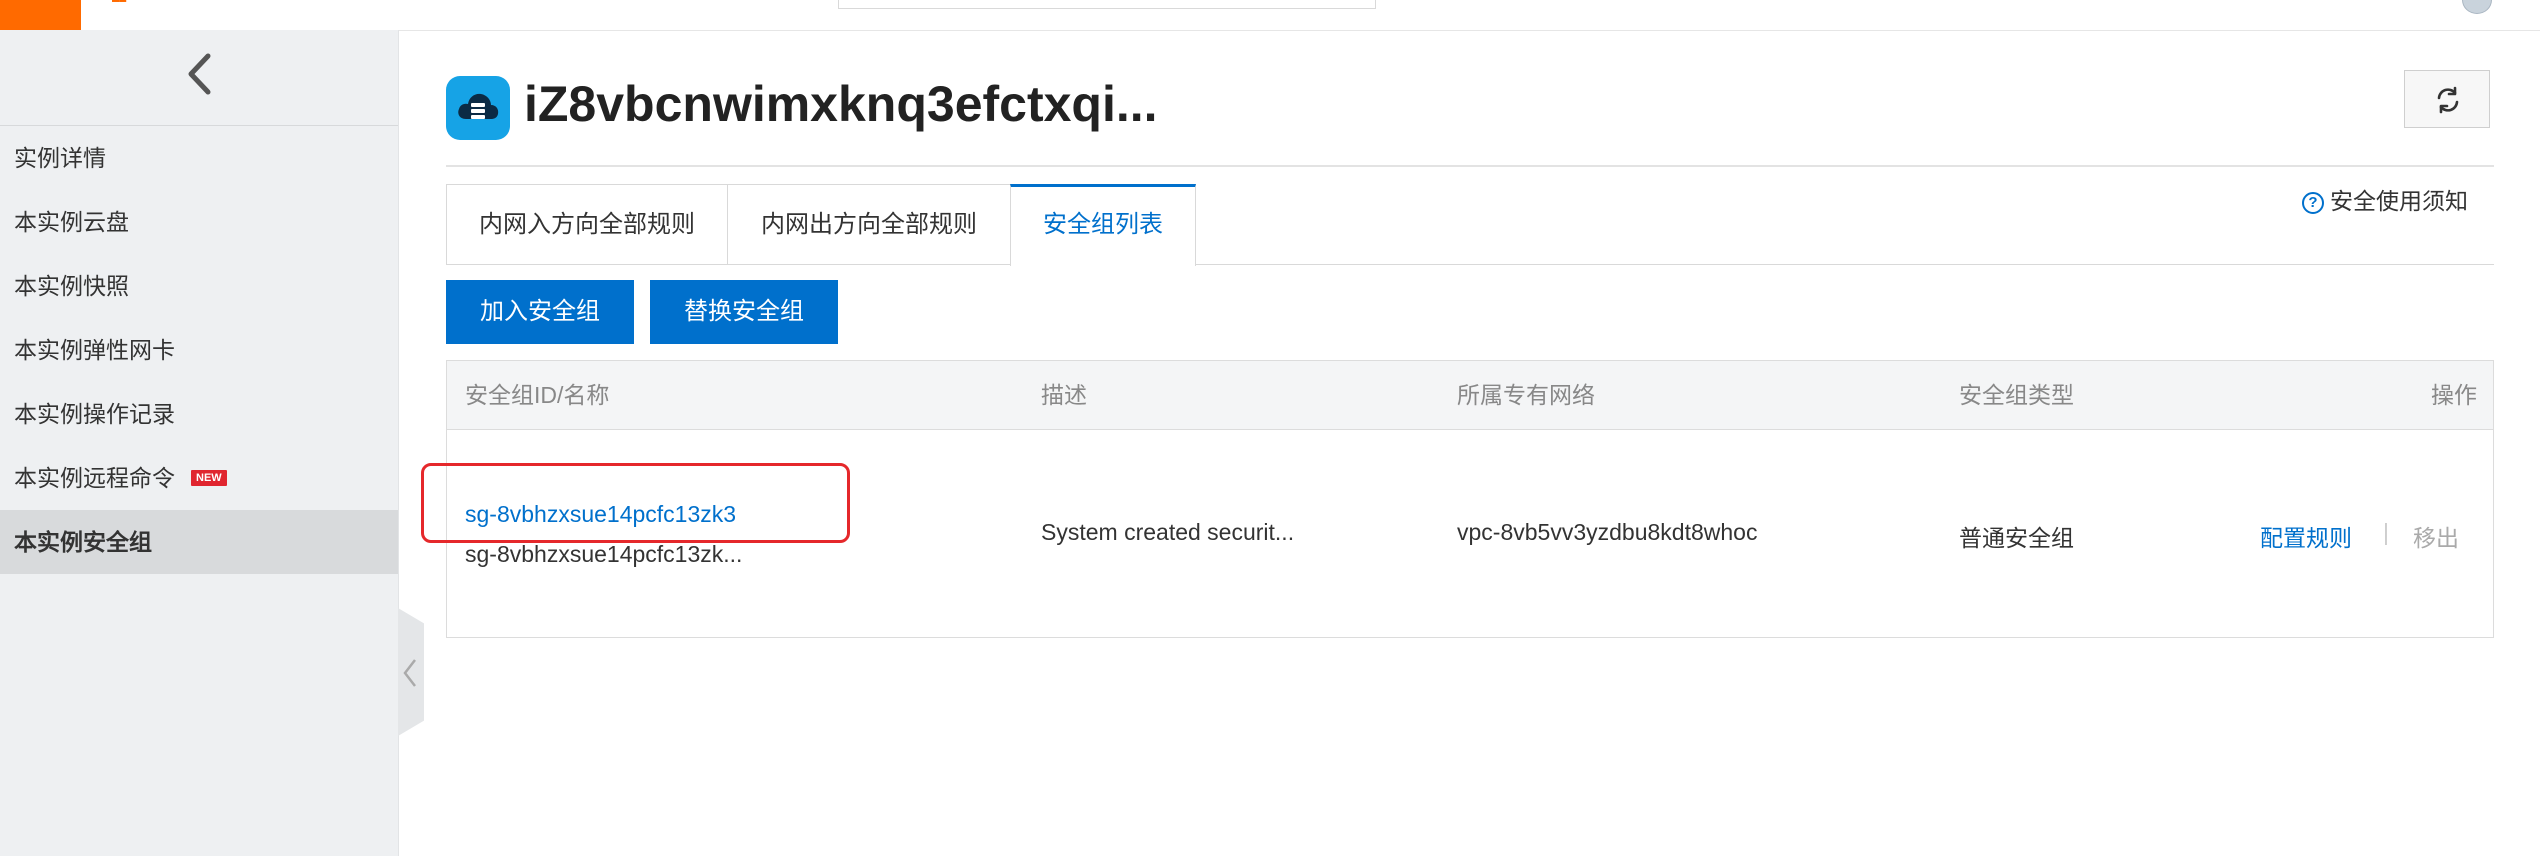 This screenshot has height=856, width=2540. Describe the element at coordinates (869, 224) in the screenshot. I see `tab-outbound-rules: 内网出方向全部规则` at that location.